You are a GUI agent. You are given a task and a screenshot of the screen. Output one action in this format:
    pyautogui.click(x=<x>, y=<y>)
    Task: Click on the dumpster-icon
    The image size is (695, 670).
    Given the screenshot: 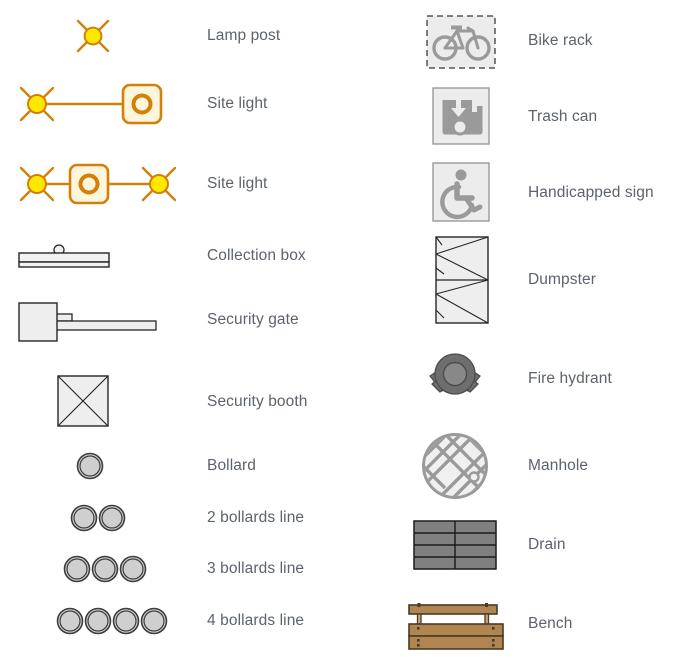 What is the action you would take?
    pyautogui.click(x=455, y=280)
    